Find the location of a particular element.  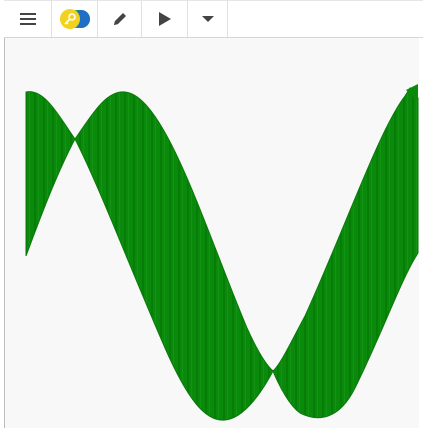

edit-button is located at coordinates (120, 19).